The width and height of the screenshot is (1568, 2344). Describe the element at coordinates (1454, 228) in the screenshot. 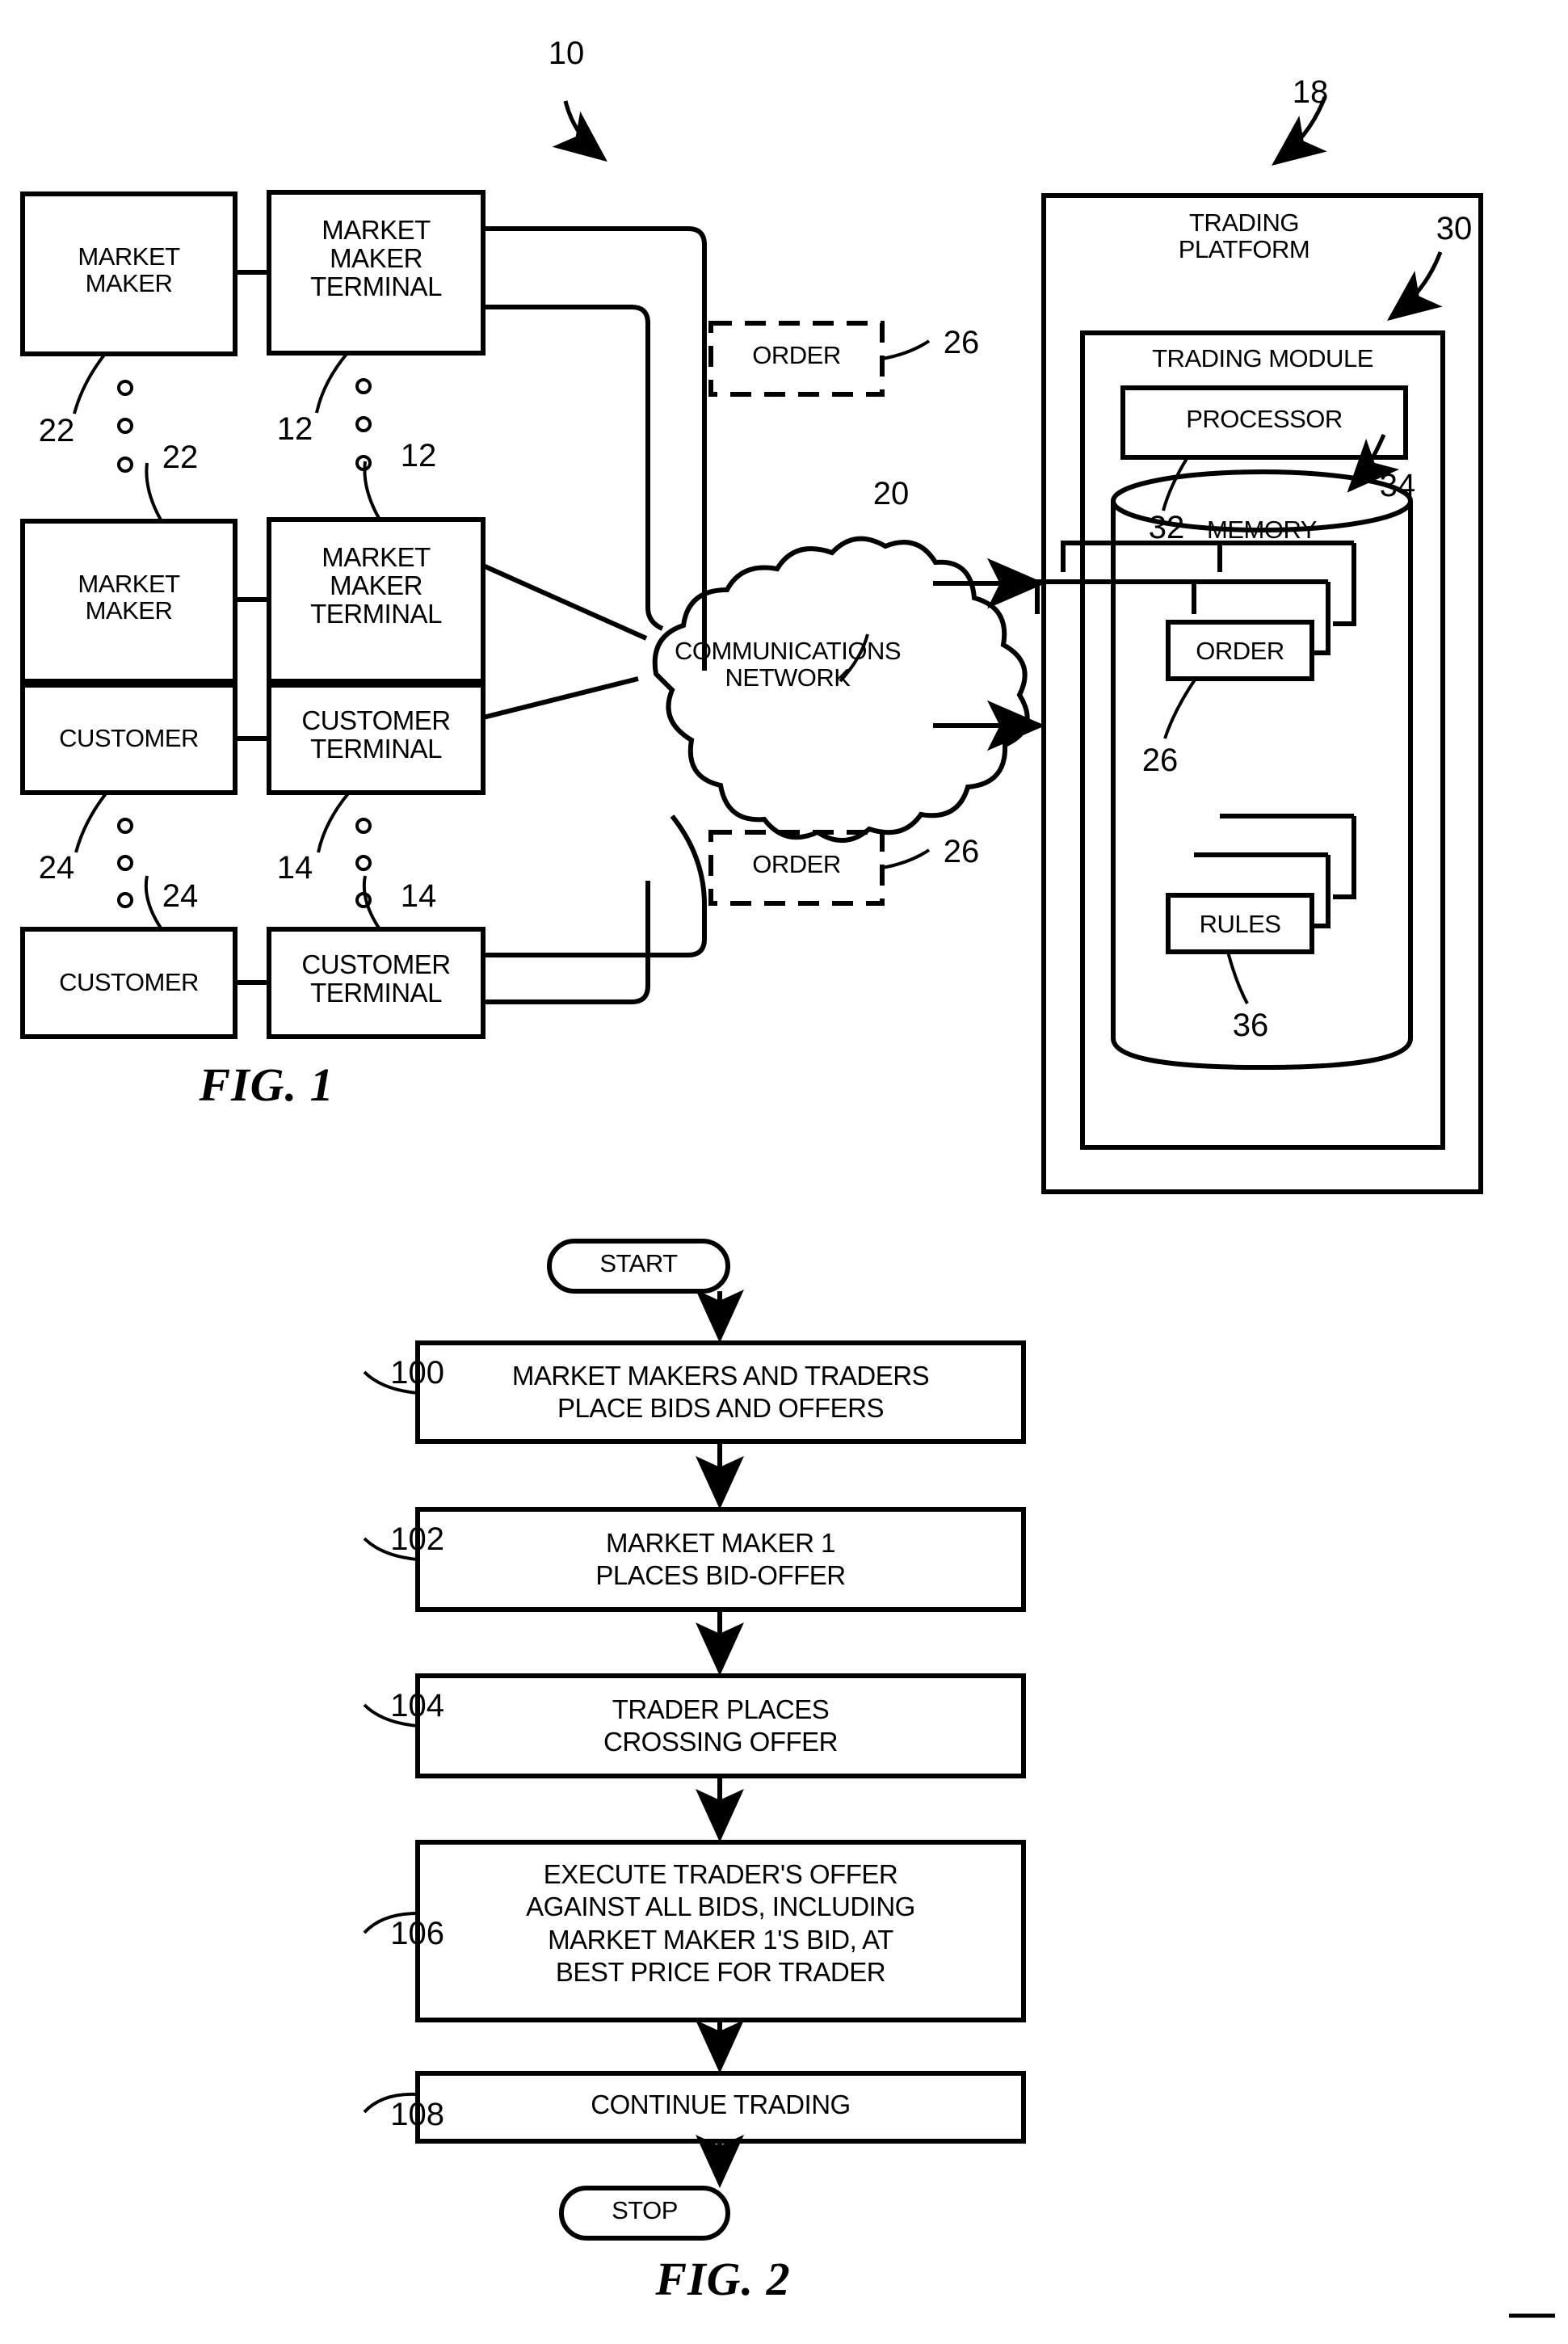

I see `ref-30: 30` at that location.